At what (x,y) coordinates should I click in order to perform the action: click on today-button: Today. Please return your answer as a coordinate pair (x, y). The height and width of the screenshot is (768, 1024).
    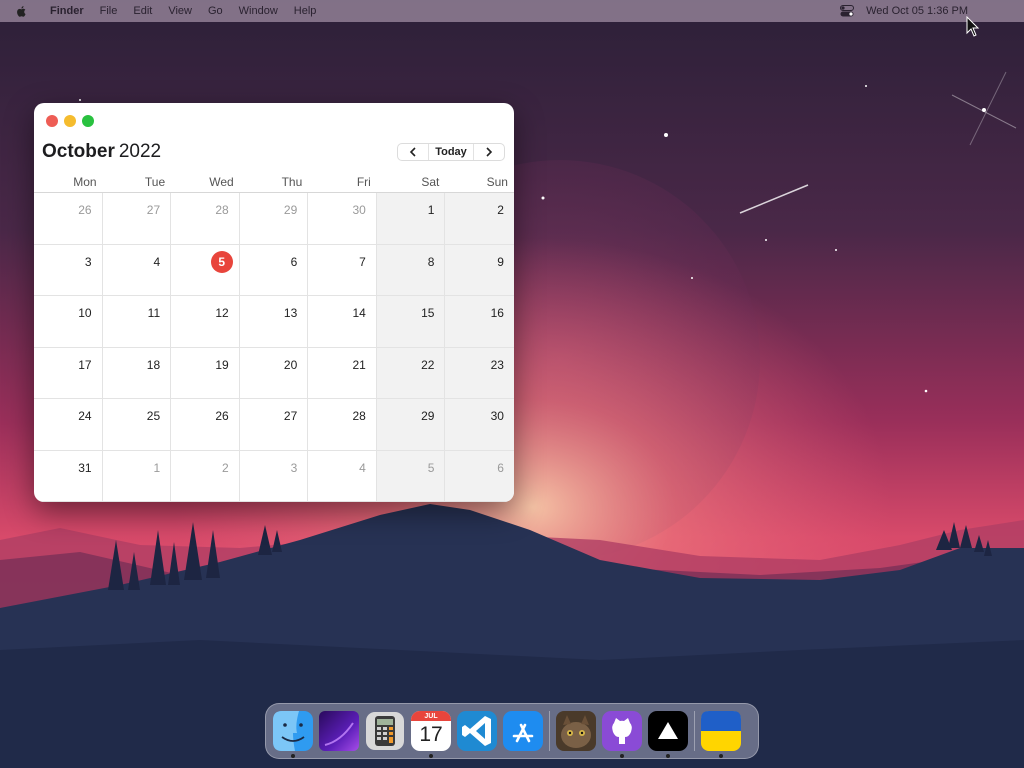
    Looking at the image, I should click on (451, 152).